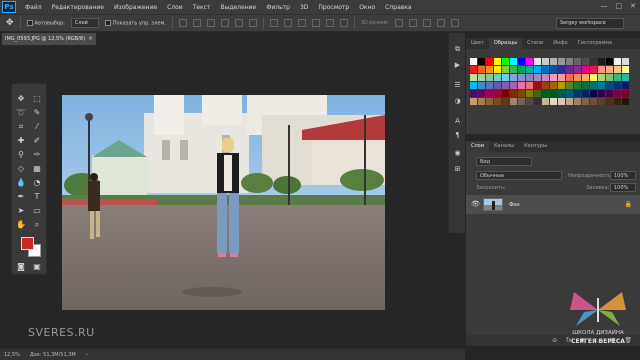 The height and width of the screenshot is (360, 640). What do you see at coordinates (135, 7) in the screenshot?
I see `menu-image: Изображение` at bounding box center [135, 7].